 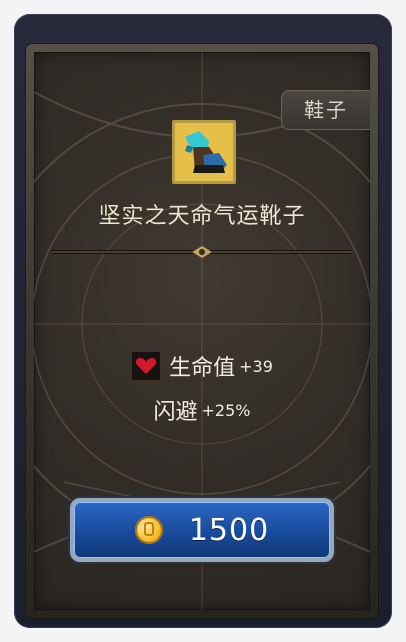 I want to click on stat-row-dodge: 闪避 +25%, so click(x=202, y=410).